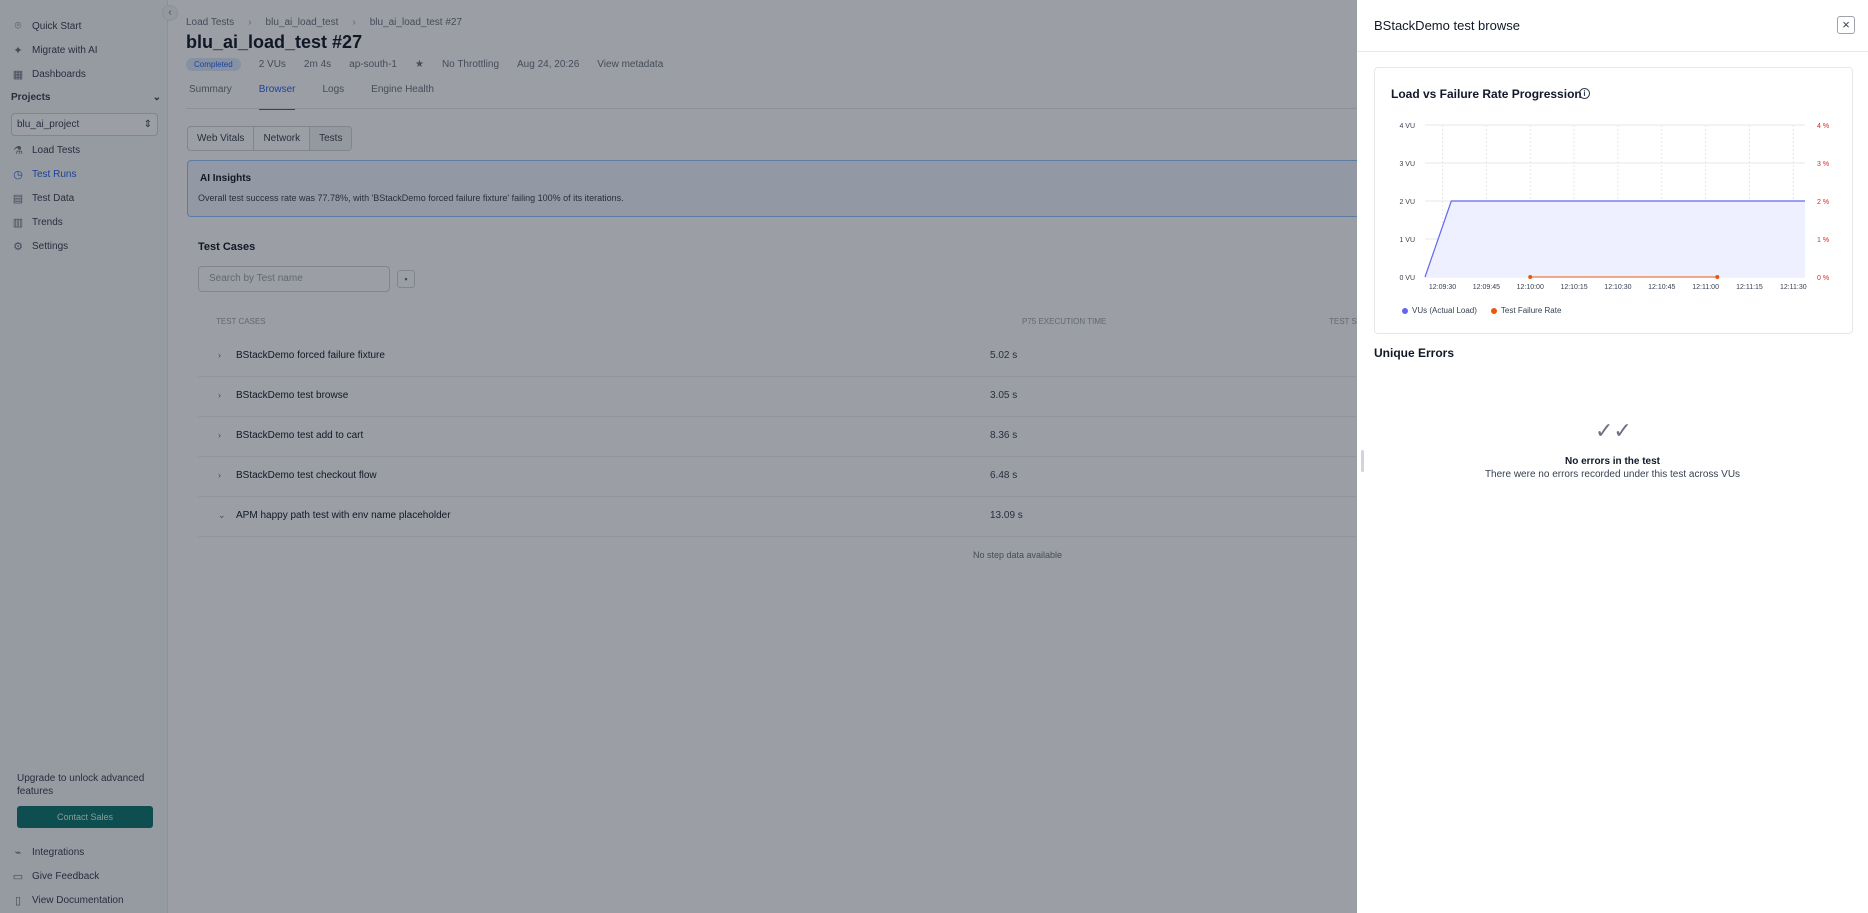 The height and width of the screenshot is (913, 1868). What do you see at coordinates (1530, 287) in the screenshot?
I see `x-tick-label: 12:10:00` at bounding box center [1530, 287].